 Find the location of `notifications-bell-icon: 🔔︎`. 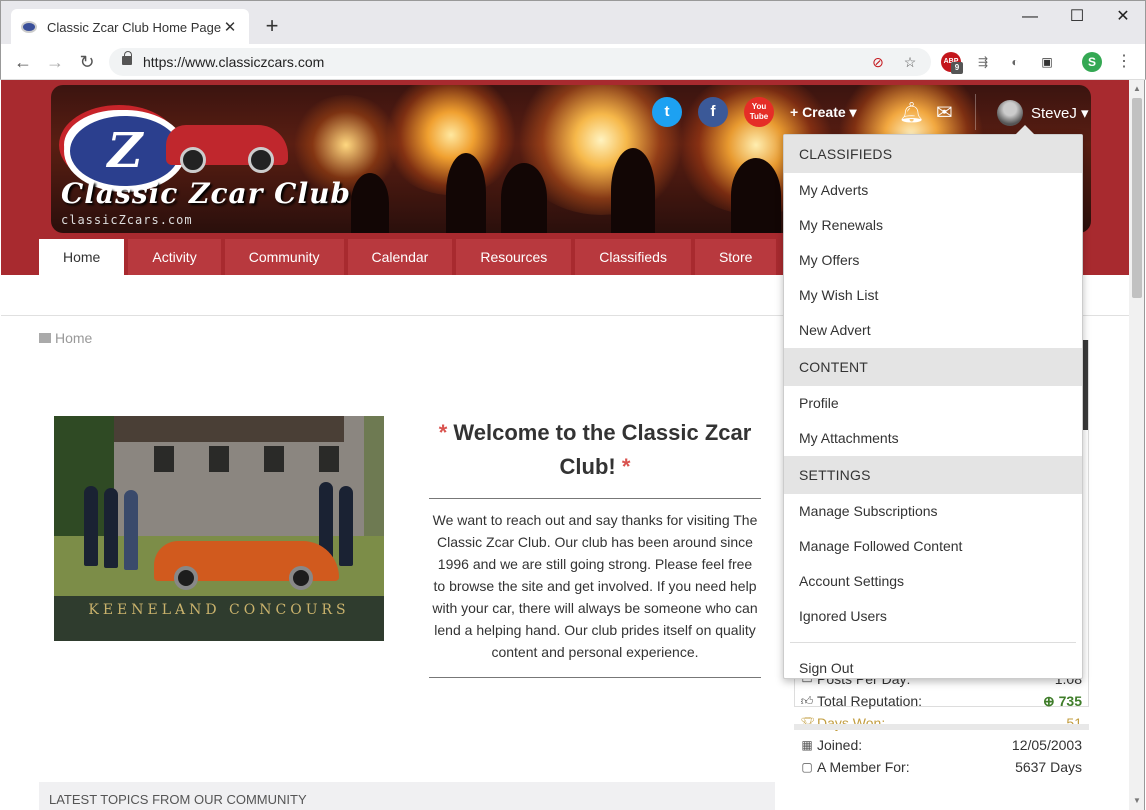

notifications-bell-icon: 🔔︎ is located at coordinates (911, 112).